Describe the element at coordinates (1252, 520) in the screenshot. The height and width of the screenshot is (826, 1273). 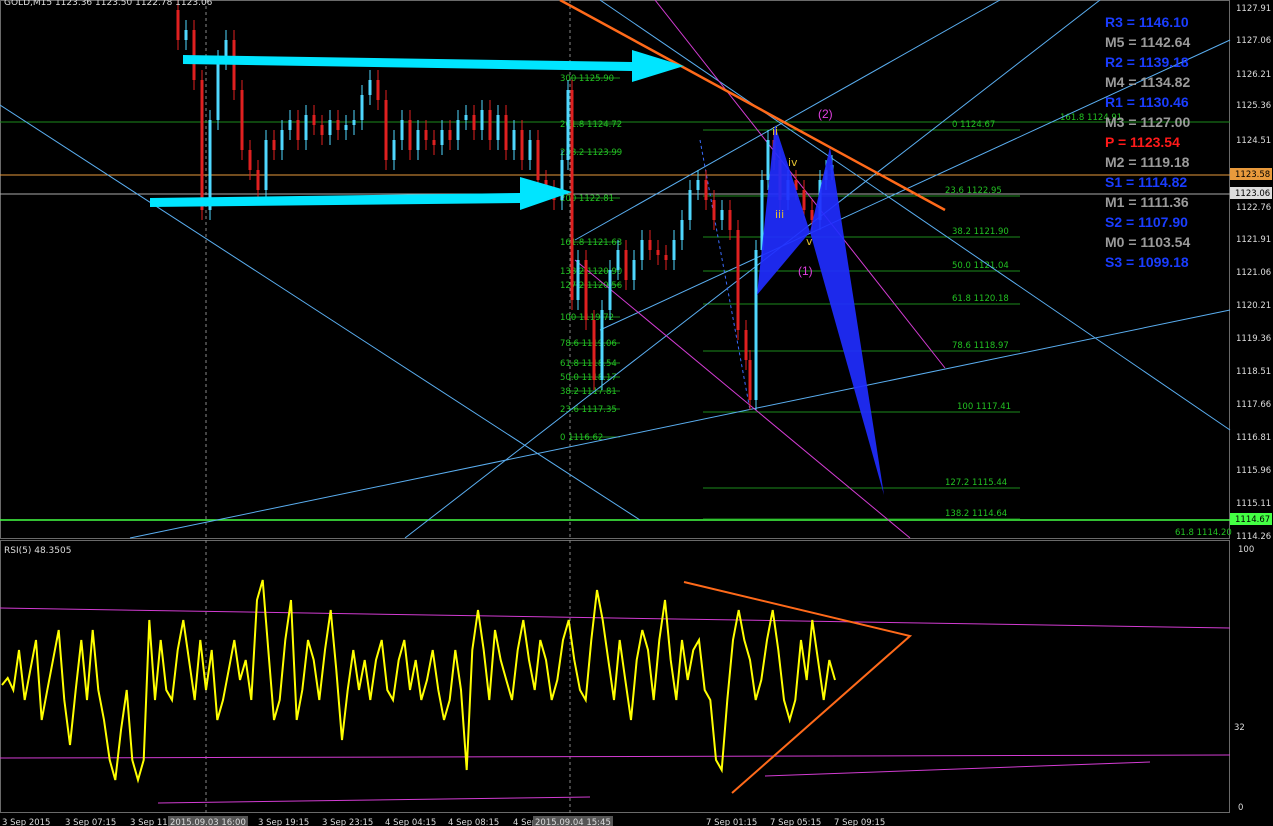
I see `support-price-value: 1114.67` at that location.